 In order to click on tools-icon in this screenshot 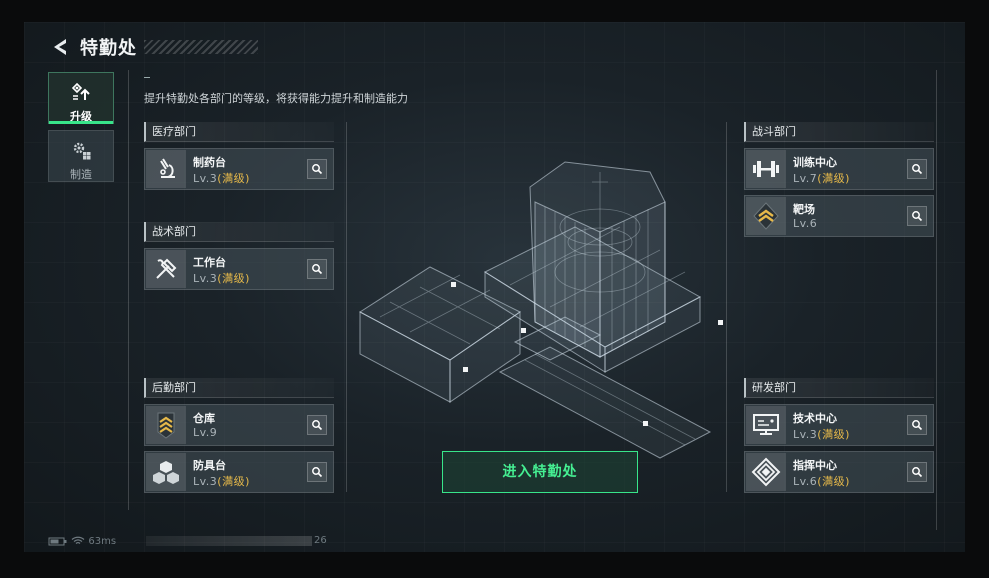, I will do `click(166, 269)`.